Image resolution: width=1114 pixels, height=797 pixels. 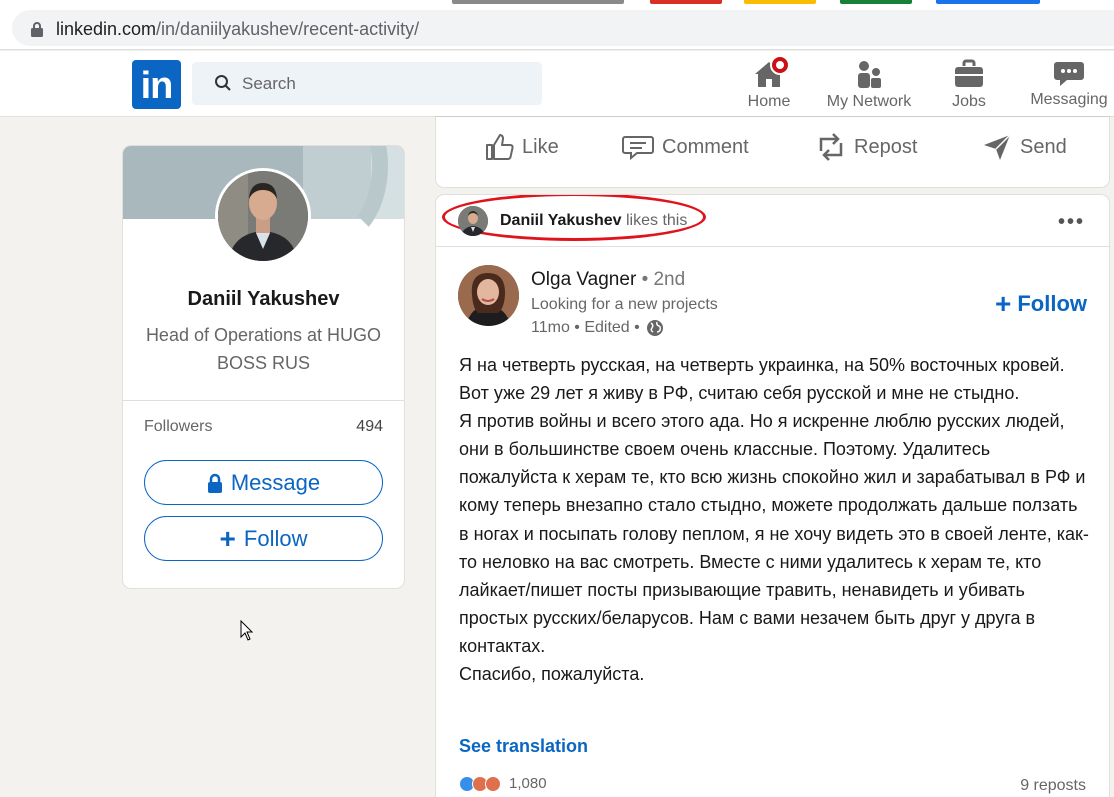 What do you see at coordinates (263, 349) in the screenshot?
I see `profile-headline: Head of Operations at HUGO BOSS RUS` at bounding box center [263, 349].